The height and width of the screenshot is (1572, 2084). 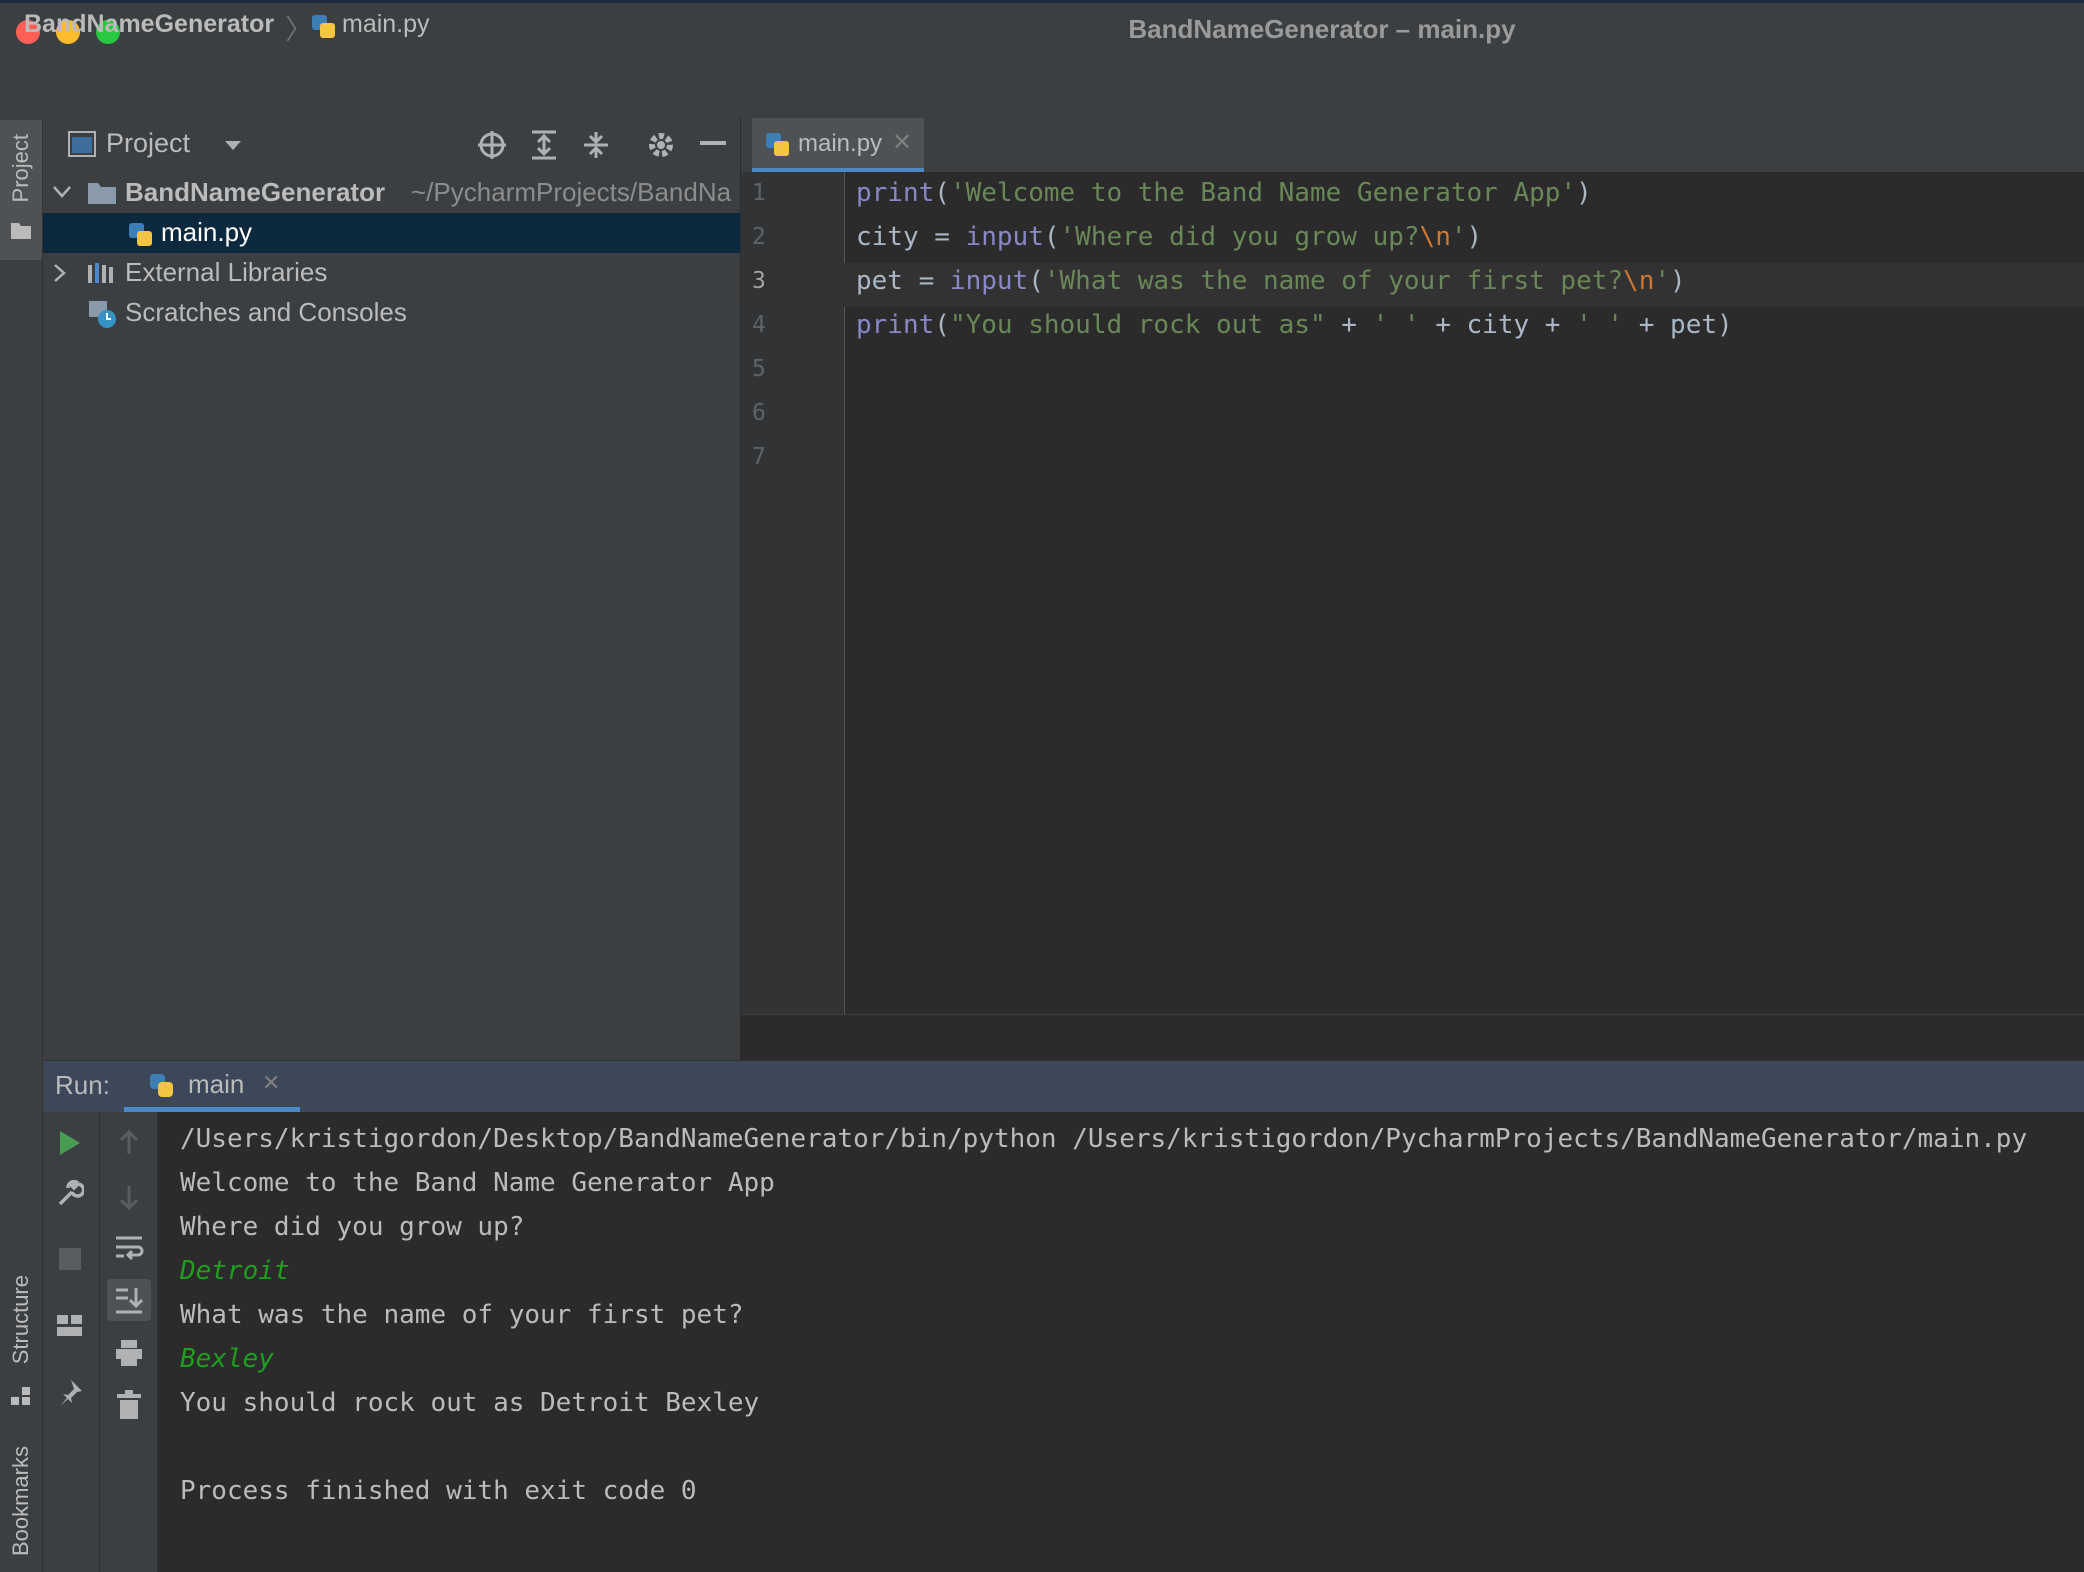 What do you see at coordinates (462, 1315) in the screenshot?
I see `console-line: What was the name of your first pet?` at bounding box center [462, 1315].